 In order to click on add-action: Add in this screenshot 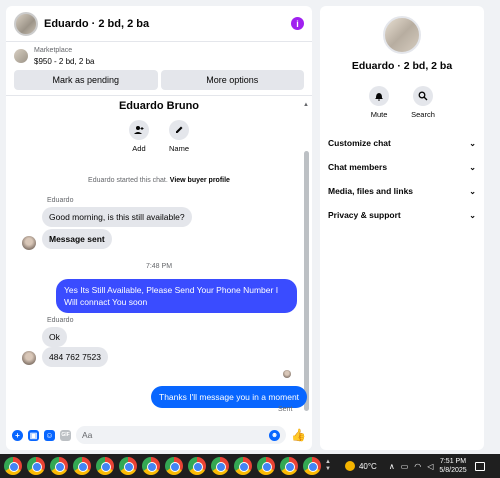, I will do `click(138, 136)`.